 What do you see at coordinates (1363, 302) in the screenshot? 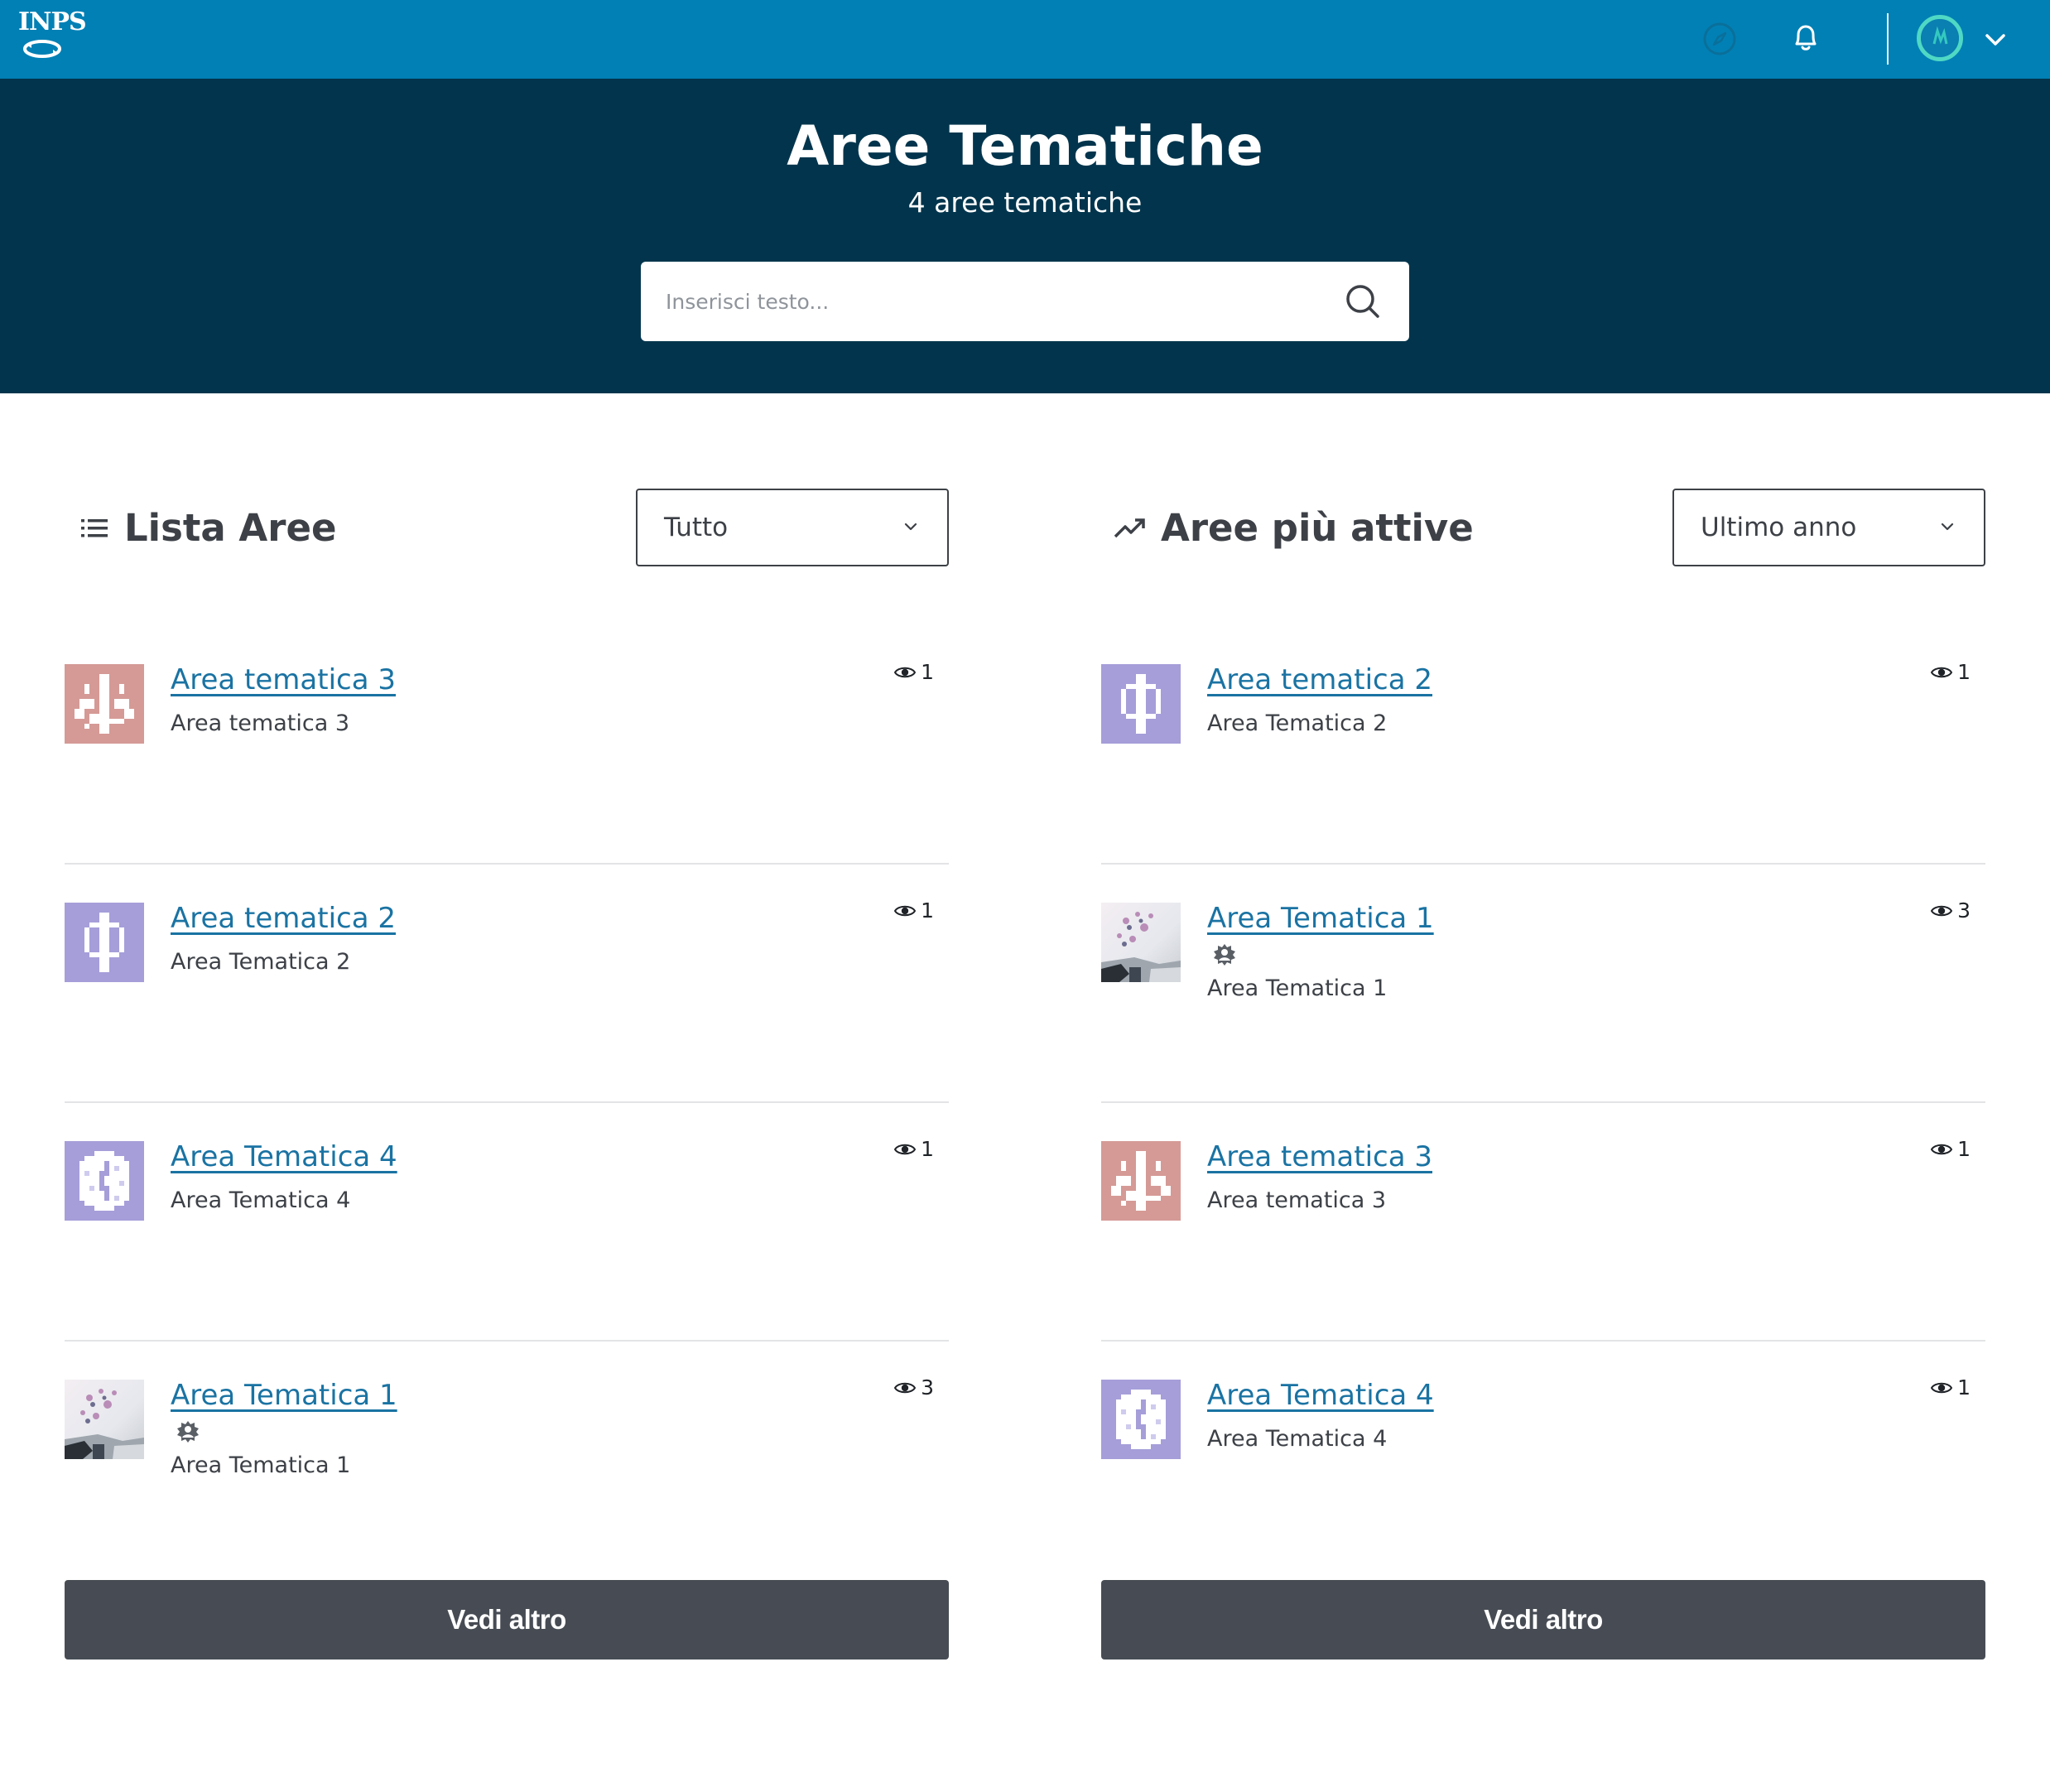
I see `search-icon` at bounding box center [1363, 302].